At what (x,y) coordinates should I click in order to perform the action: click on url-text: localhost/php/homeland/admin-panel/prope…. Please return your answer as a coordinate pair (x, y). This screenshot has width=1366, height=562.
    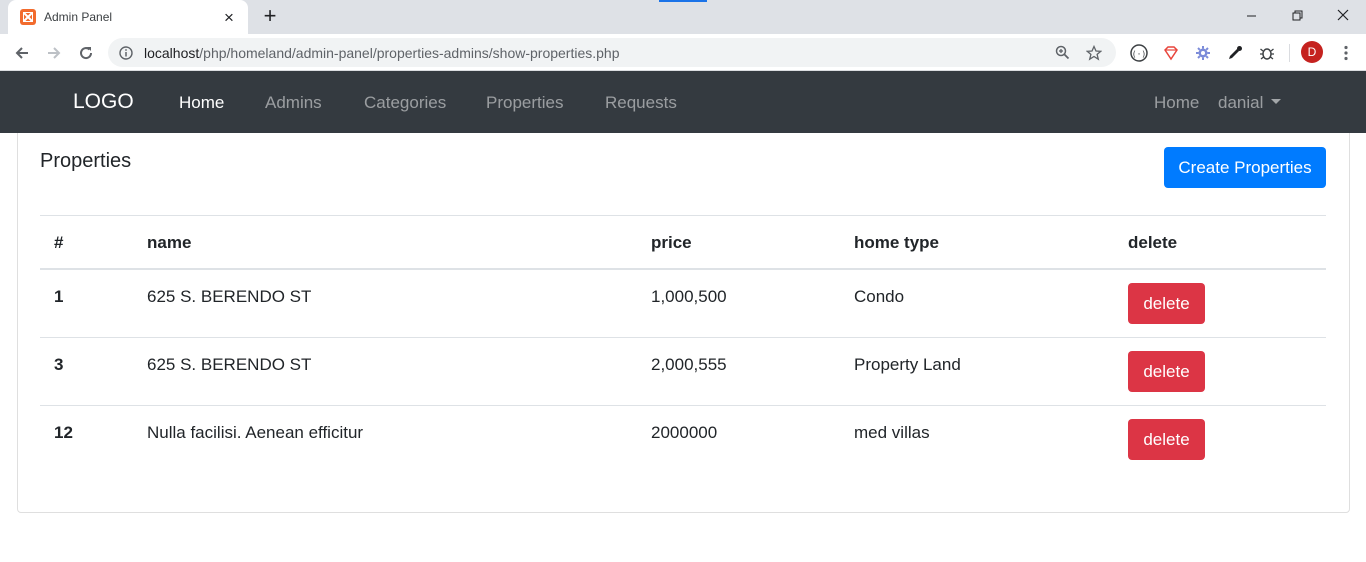
    Looking at the image, I should click on (593, 53).